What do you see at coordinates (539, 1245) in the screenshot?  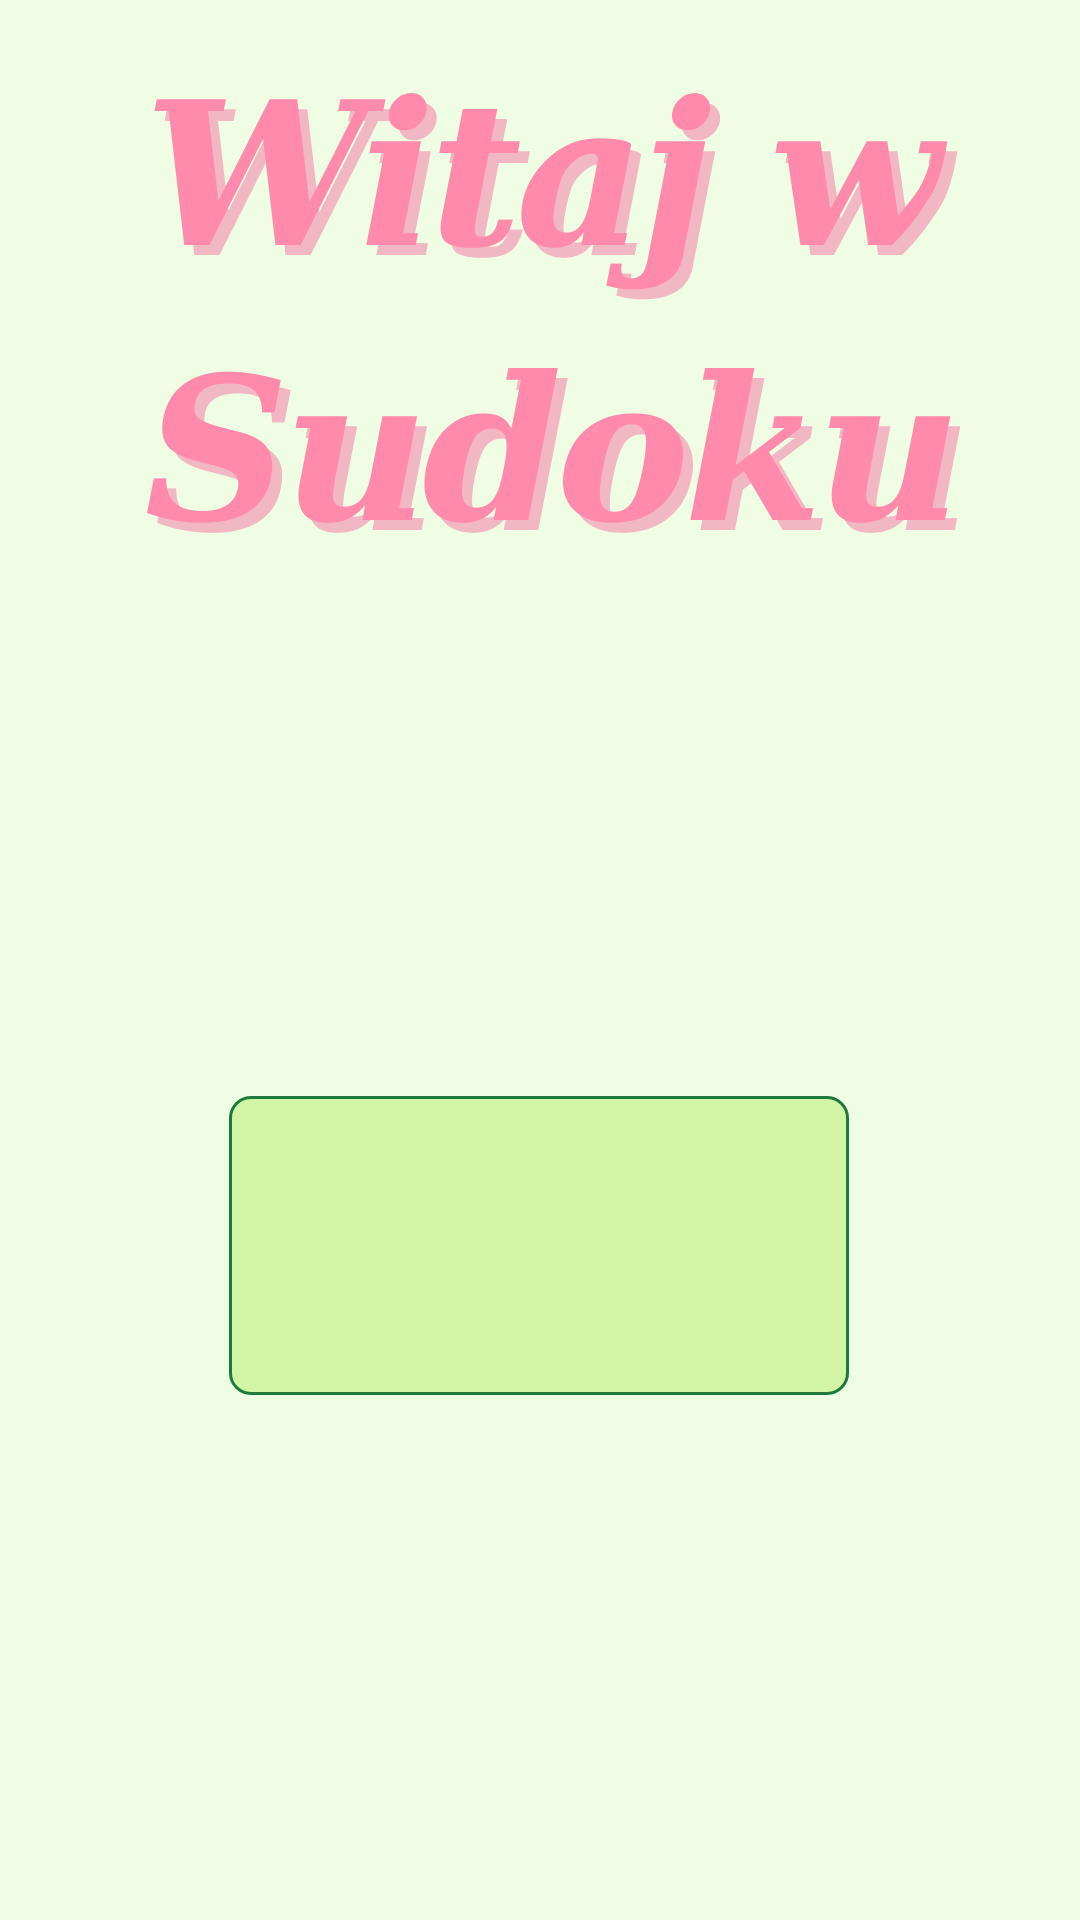 I see `start-button` at bounding box center [539, 1245].